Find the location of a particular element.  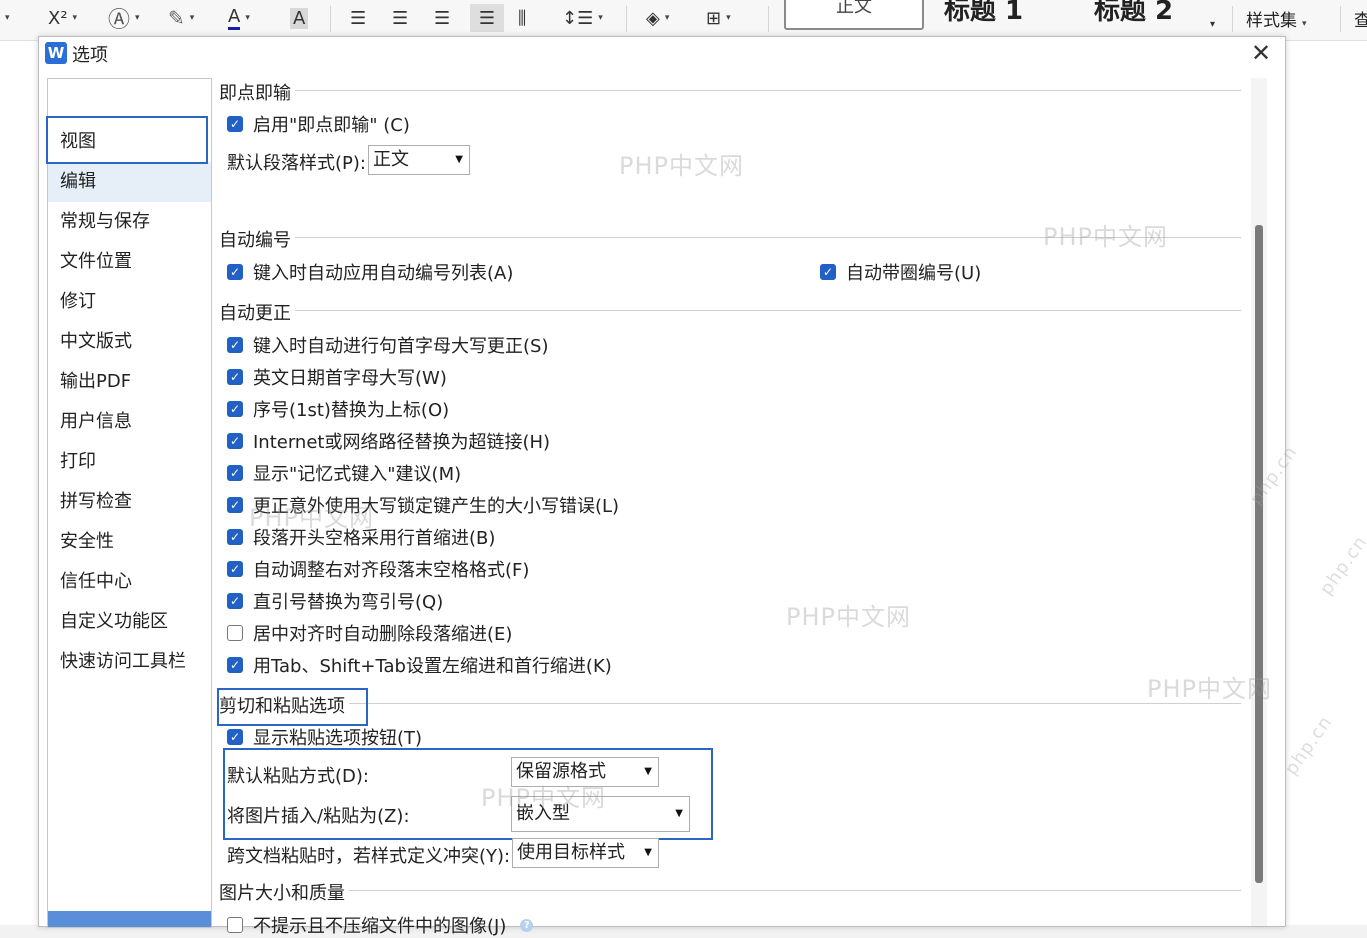

align-left-button: ☰ is located at coordinates (358, 18).